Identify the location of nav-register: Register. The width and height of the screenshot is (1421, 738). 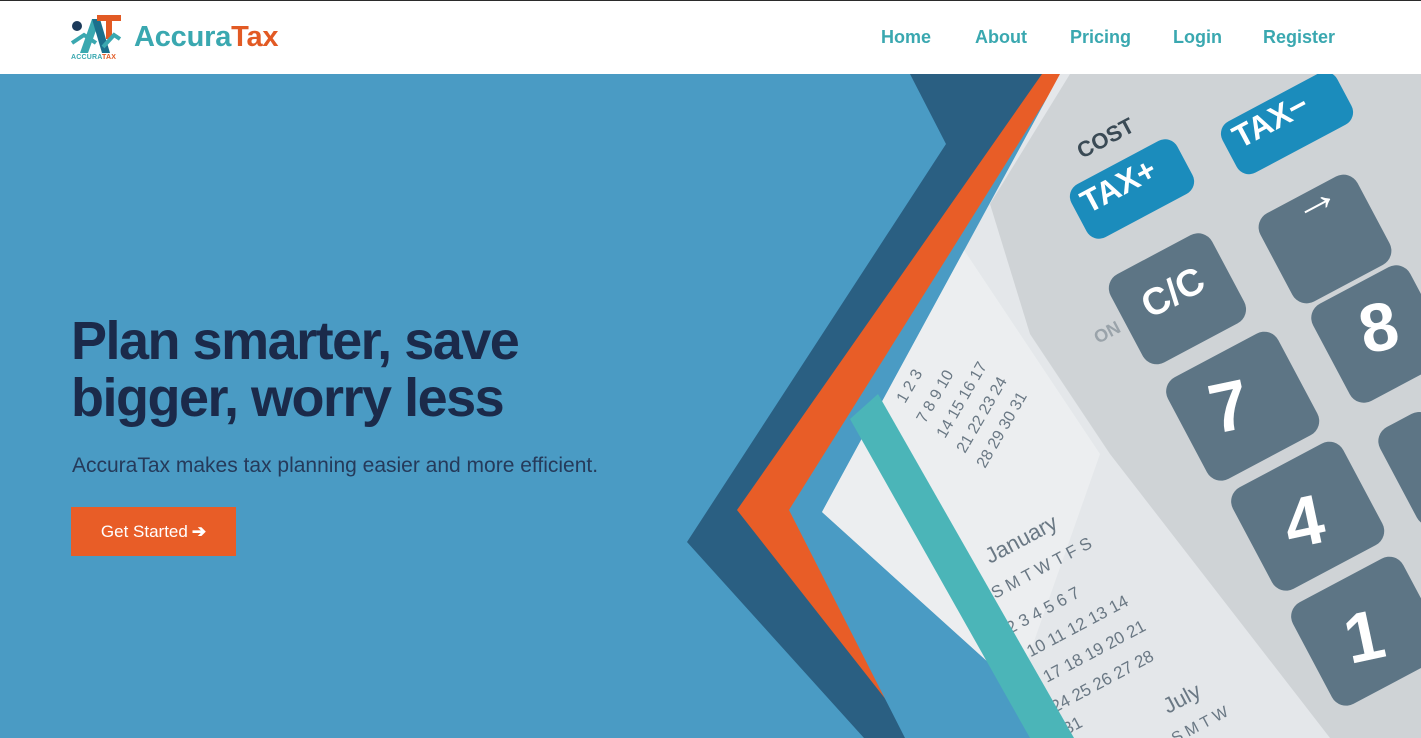
(1299, 37).